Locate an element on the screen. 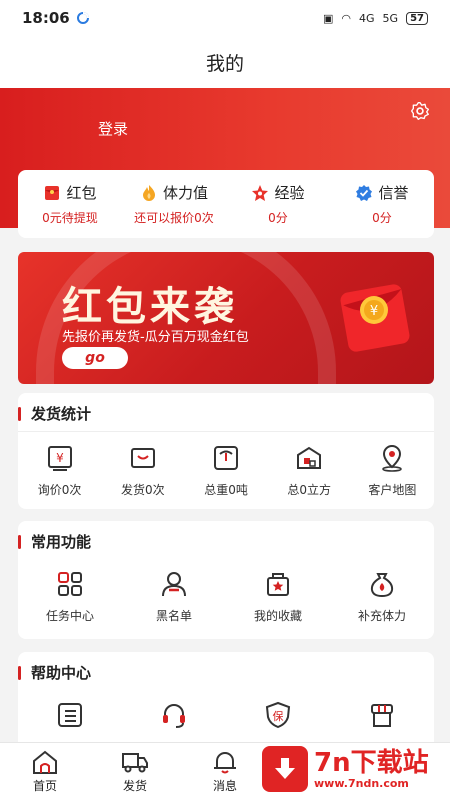 This screenshot has width=450, height=800. wifi-icon: ◠ is located at coordinates (346, 18).